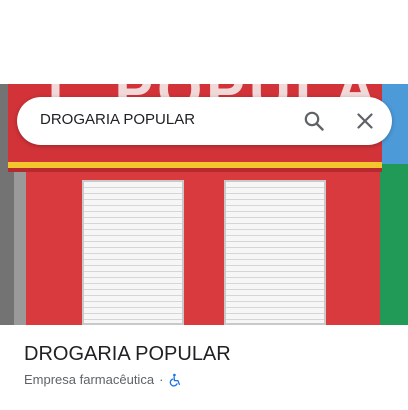 The height and width of the screenshot is (410, 408). I want to click on place-category: Empresa farmacêutica, so click(89, 379).